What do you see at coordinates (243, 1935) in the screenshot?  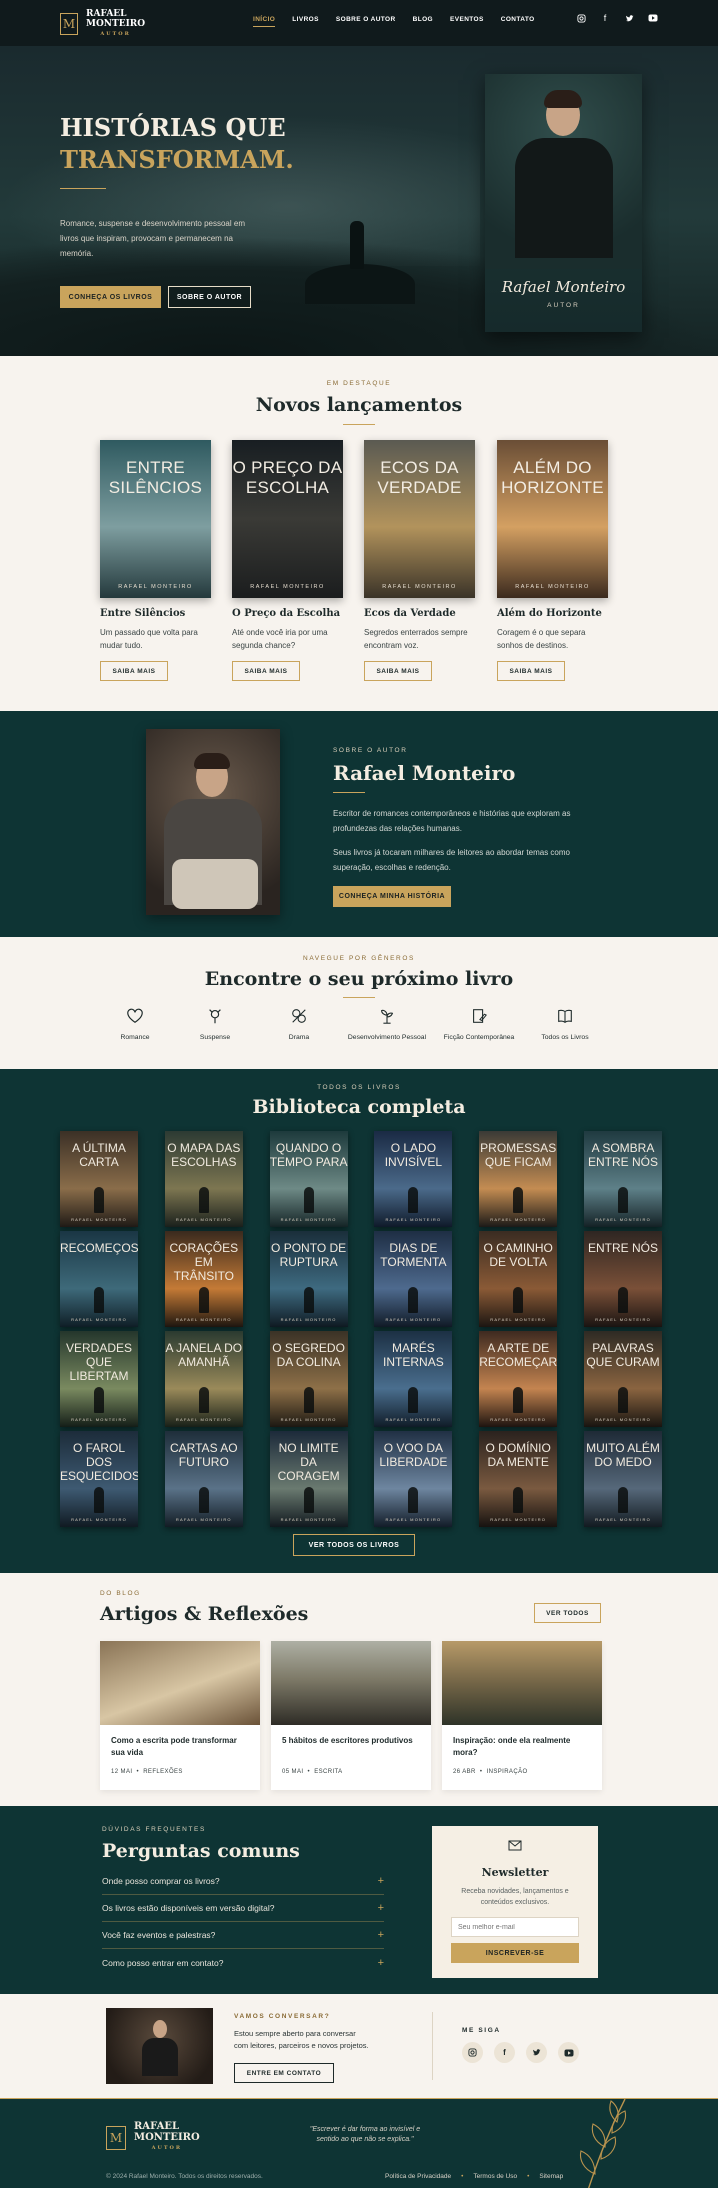 I see `faq-item: Você faz eventos e palestras? +` at bounding box center [243, 1935].